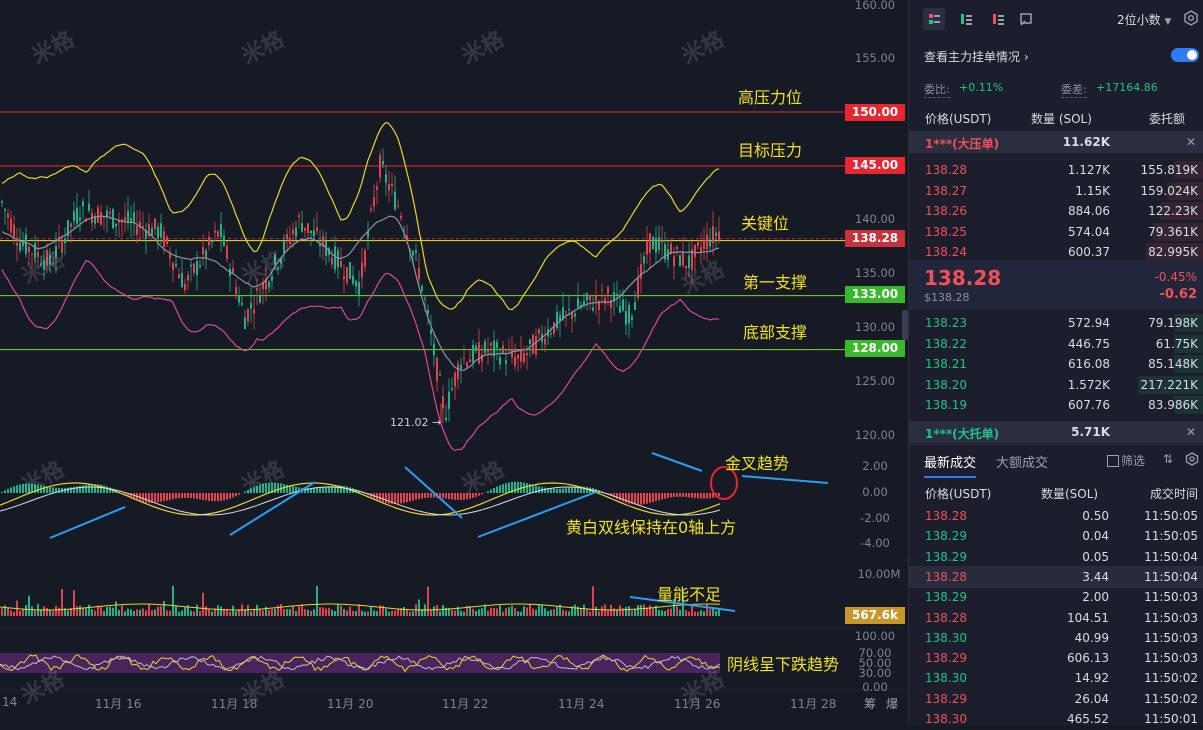 The height and width of the screenshot is (730, 1203). What do you see at coordinates (1177, 344) in the screenshot?
I see `amount: 61.75K` at bounding box center [1177, 344].